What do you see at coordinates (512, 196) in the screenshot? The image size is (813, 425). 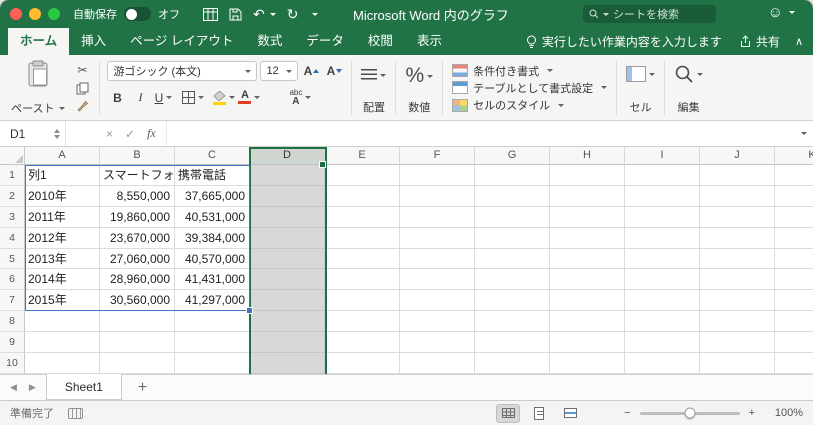 I see `cell-G2` at bounding box center [512, 196].